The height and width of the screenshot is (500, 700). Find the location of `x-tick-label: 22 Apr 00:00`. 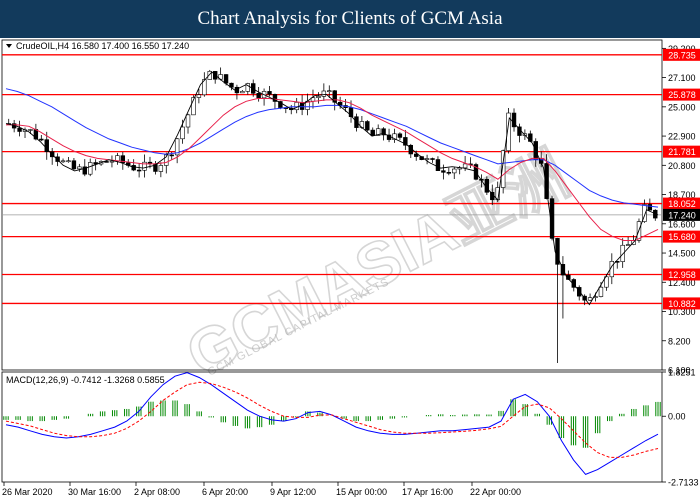

x-tick-label: 22 Apr 00:00 is located at coordinates (495, 492).